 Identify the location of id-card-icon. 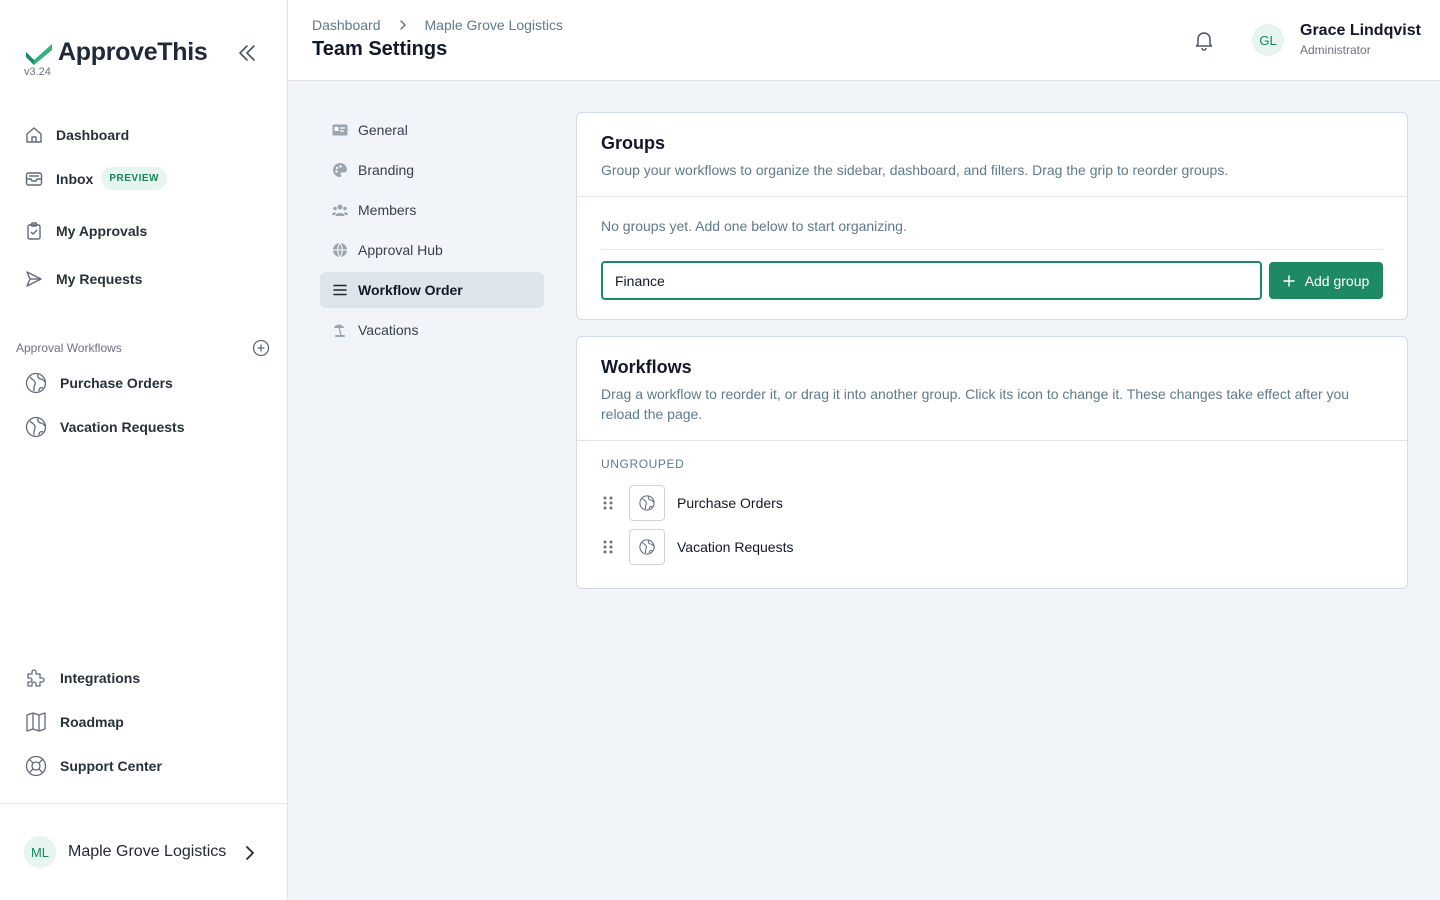
(340, 130).